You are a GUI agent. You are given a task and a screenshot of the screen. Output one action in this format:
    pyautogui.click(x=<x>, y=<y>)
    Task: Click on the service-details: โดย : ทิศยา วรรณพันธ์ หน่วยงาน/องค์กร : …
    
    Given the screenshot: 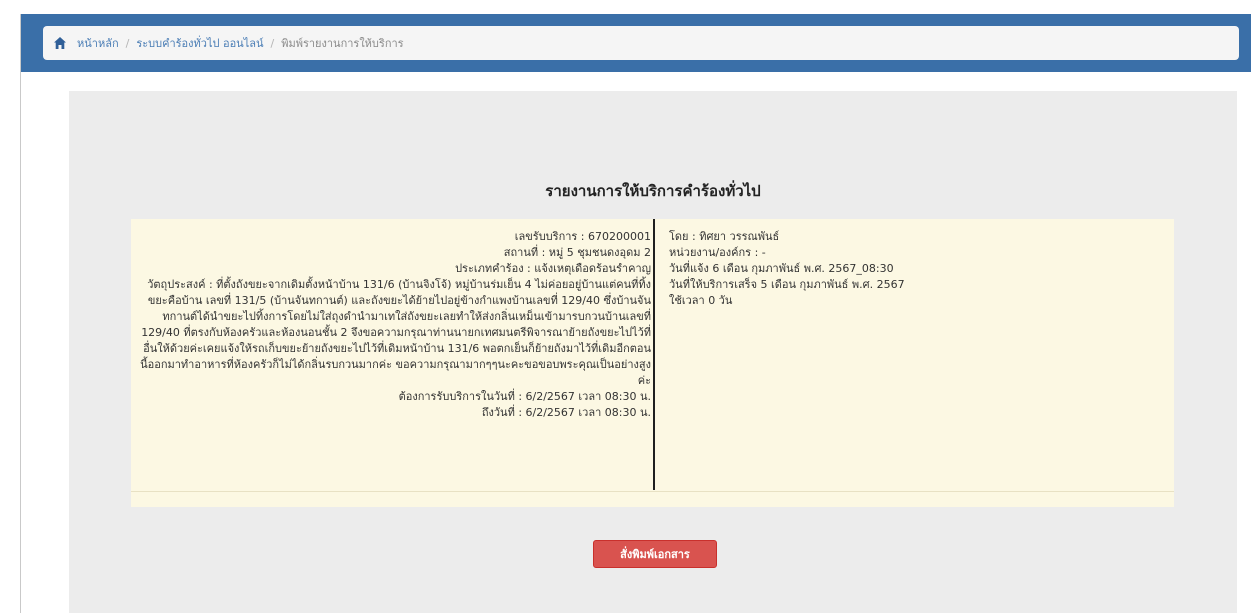 What is the action you would take?
    pyautogui.click(x=909, y=269)
    